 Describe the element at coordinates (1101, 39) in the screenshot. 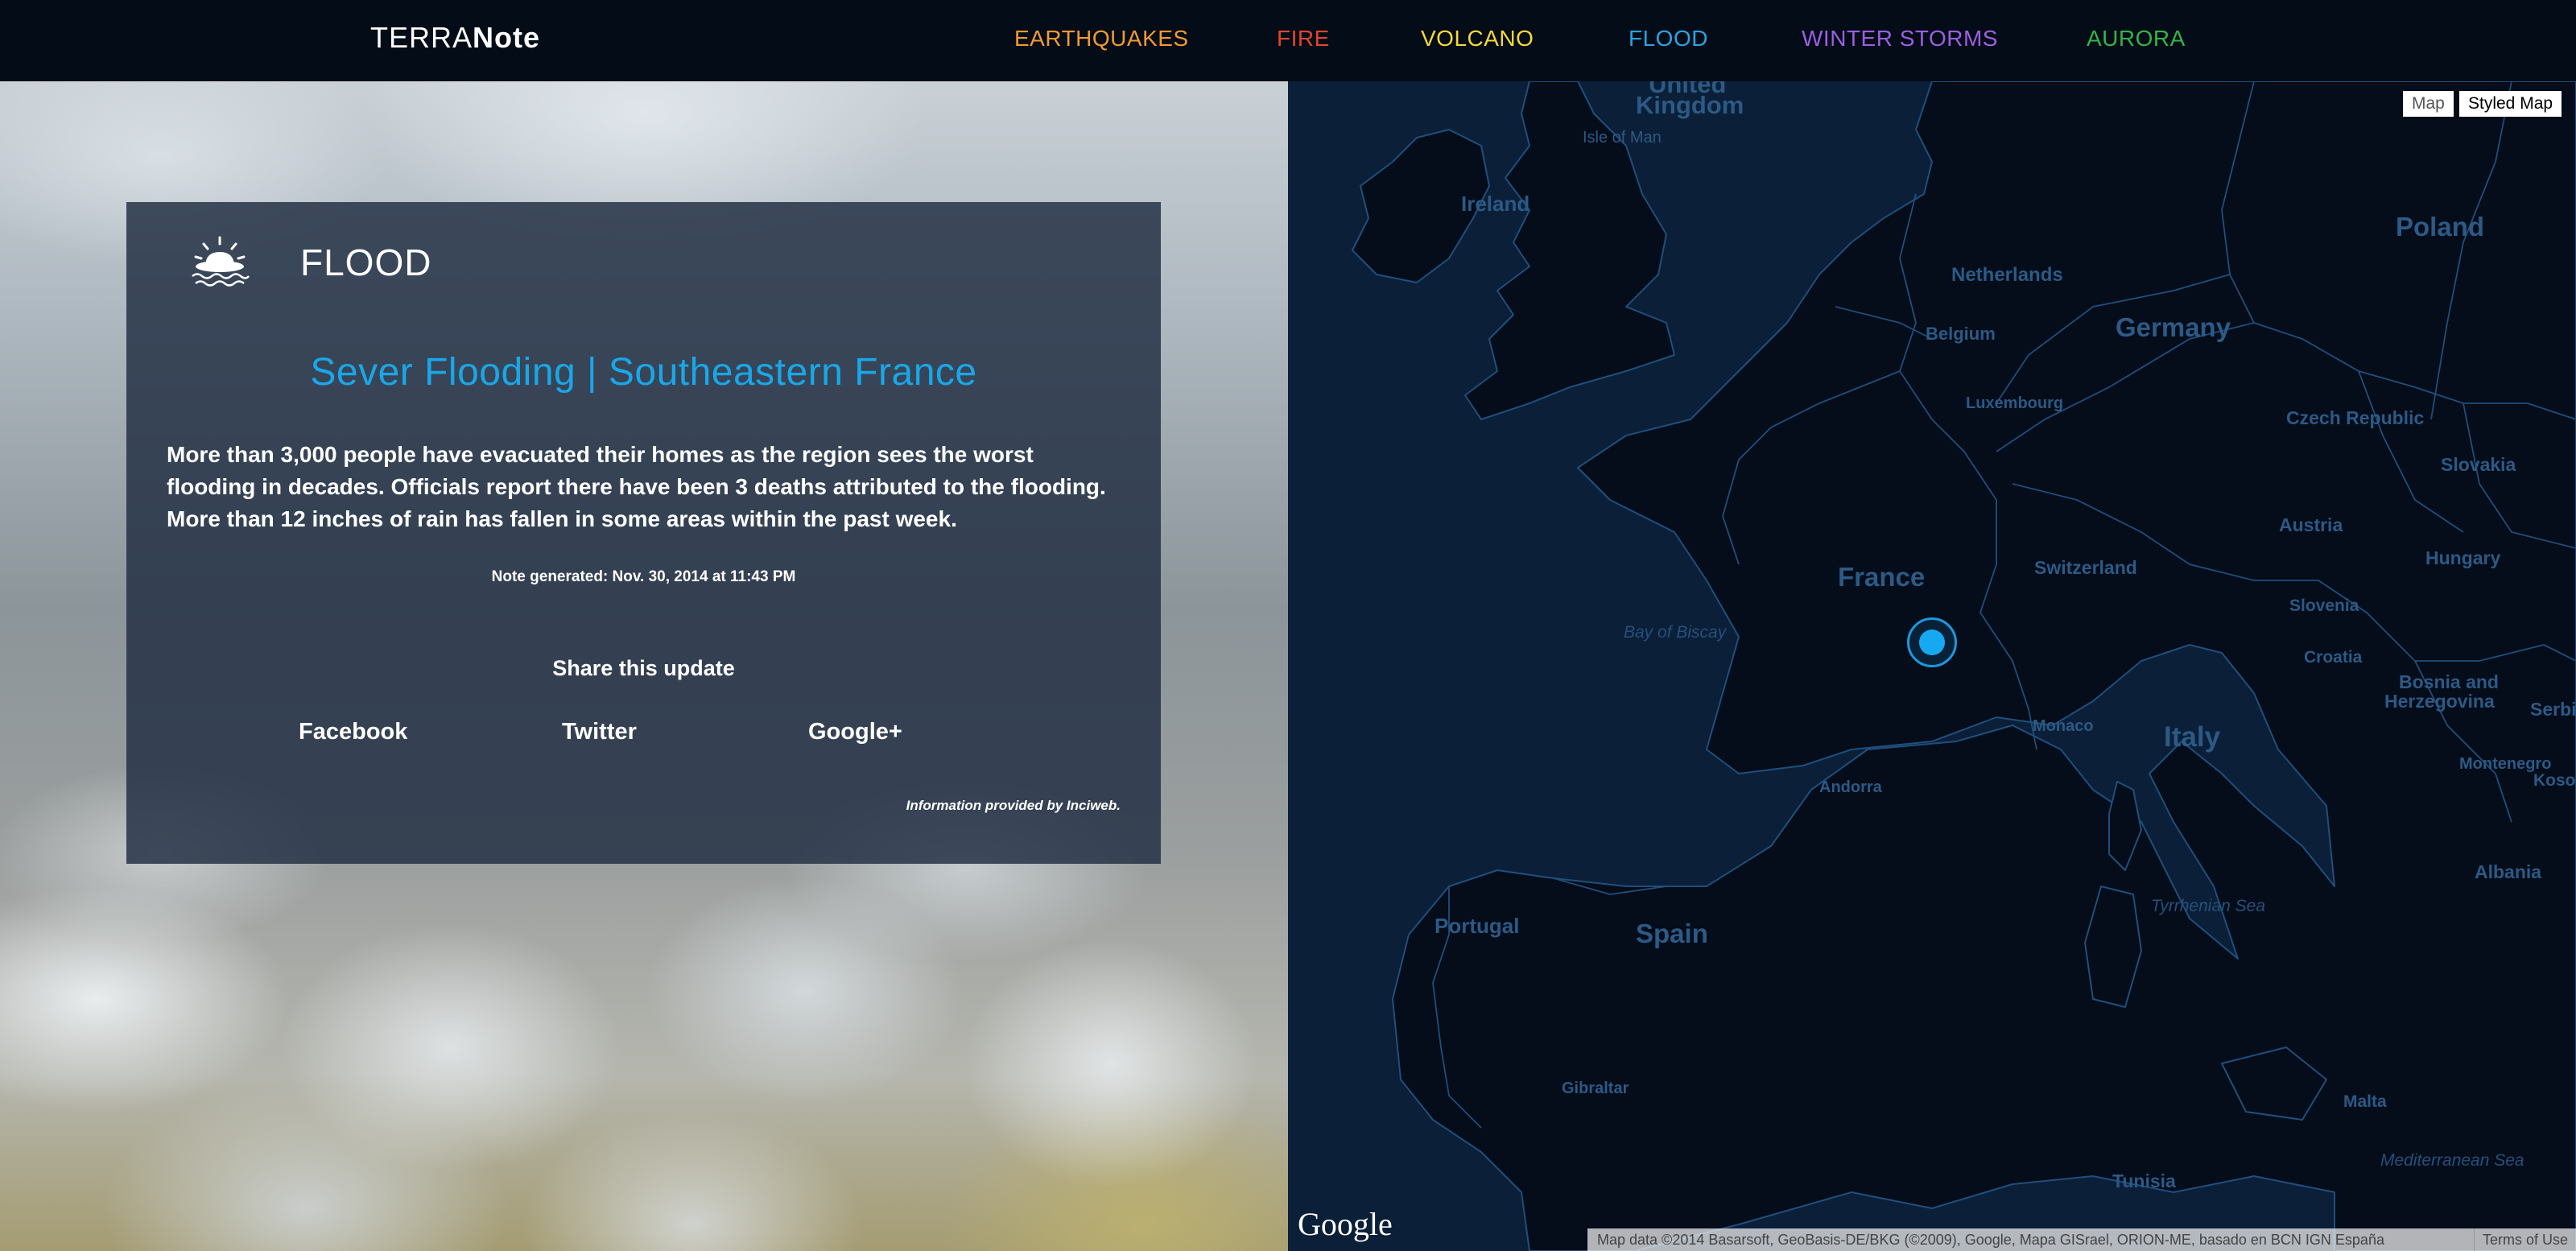

I see `nav-earthquakes: EARTHQUAKES` at that location.